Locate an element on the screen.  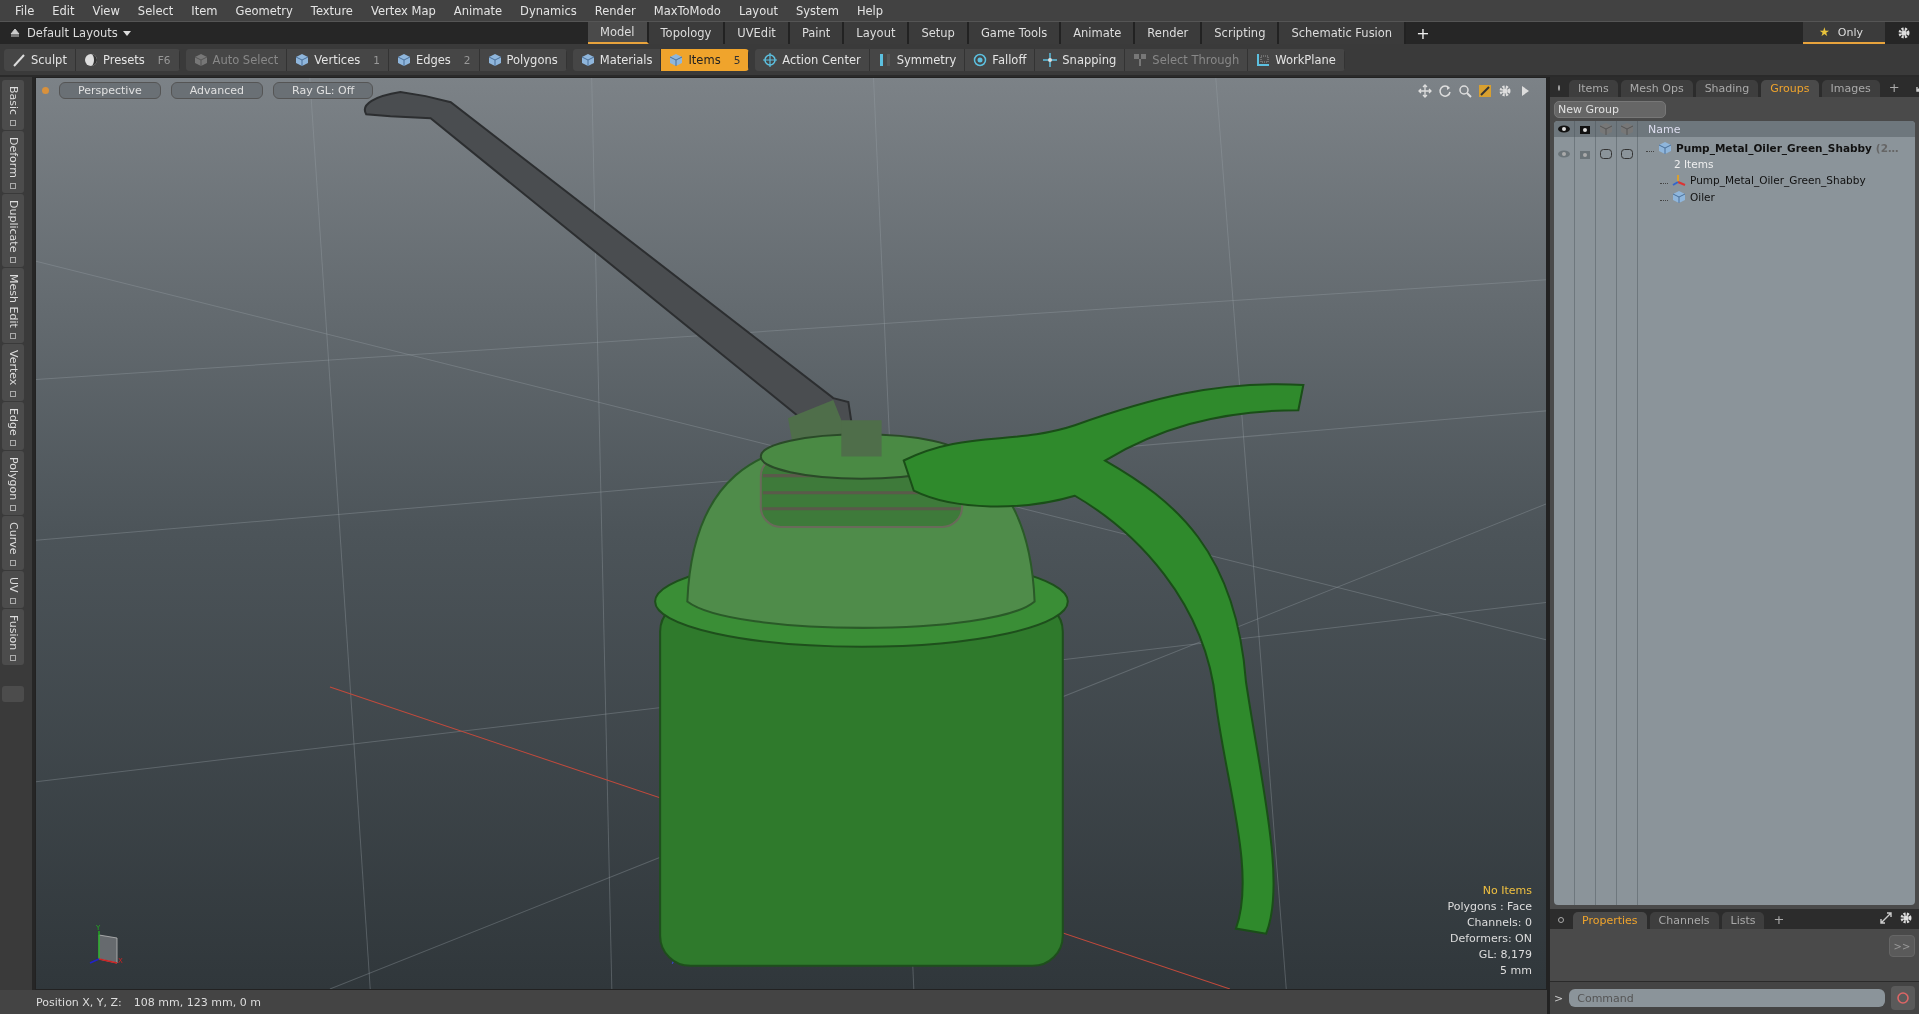
view-button: Perspective is located at coordinates (110, 90).